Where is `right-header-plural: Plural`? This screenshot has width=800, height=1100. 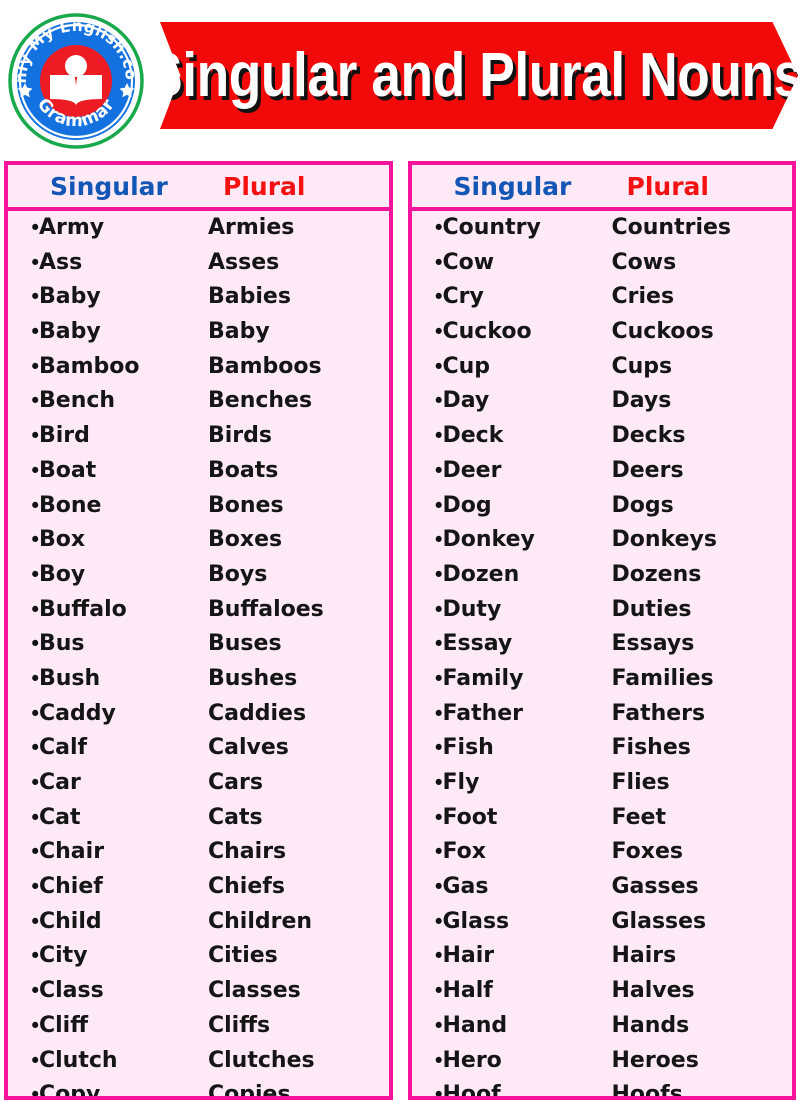
right-header-plural: Plural is located at coordinates (667, 186).